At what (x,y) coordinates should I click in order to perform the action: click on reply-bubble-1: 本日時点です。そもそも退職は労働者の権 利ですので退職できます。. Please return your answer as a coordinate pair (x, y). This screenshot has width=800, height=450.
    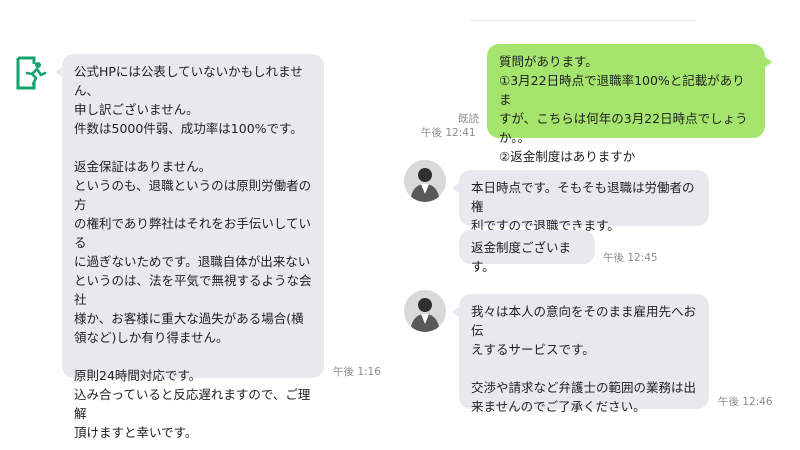
    Looking at the image, I should click on (580, 201).